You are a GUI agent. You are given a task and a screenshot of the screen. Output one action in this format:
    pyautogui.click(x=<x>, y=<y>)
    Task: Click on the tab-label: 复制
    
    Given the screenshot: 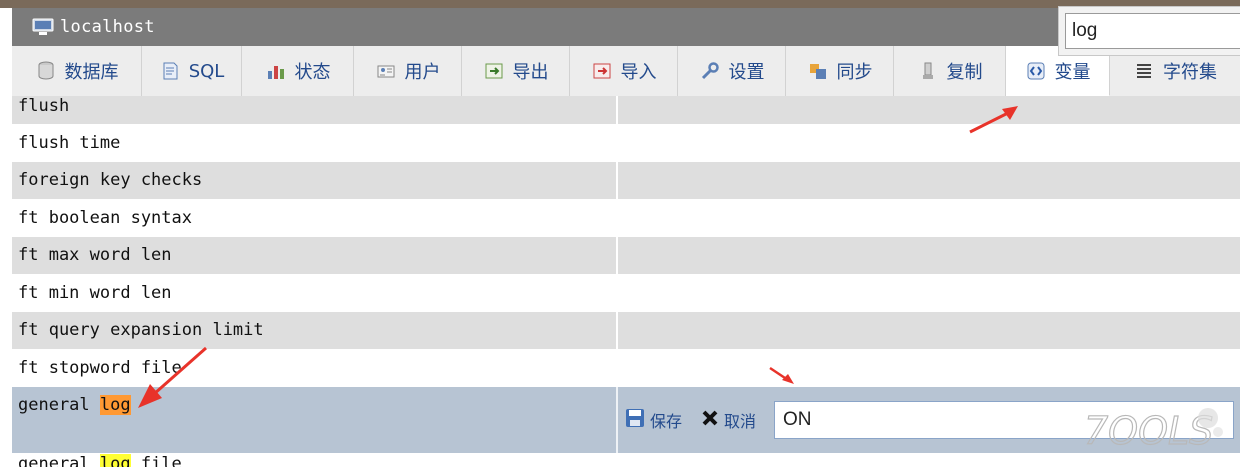 What is the action you would take?
    pyautogui.click(x=964, y=72)
    